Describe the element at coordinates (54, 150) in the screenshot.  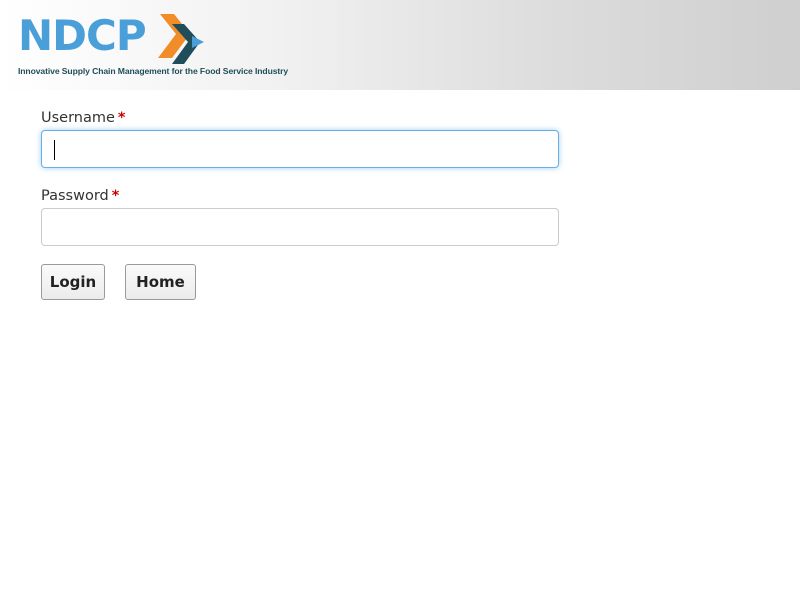
I see `text-caret` at that location.